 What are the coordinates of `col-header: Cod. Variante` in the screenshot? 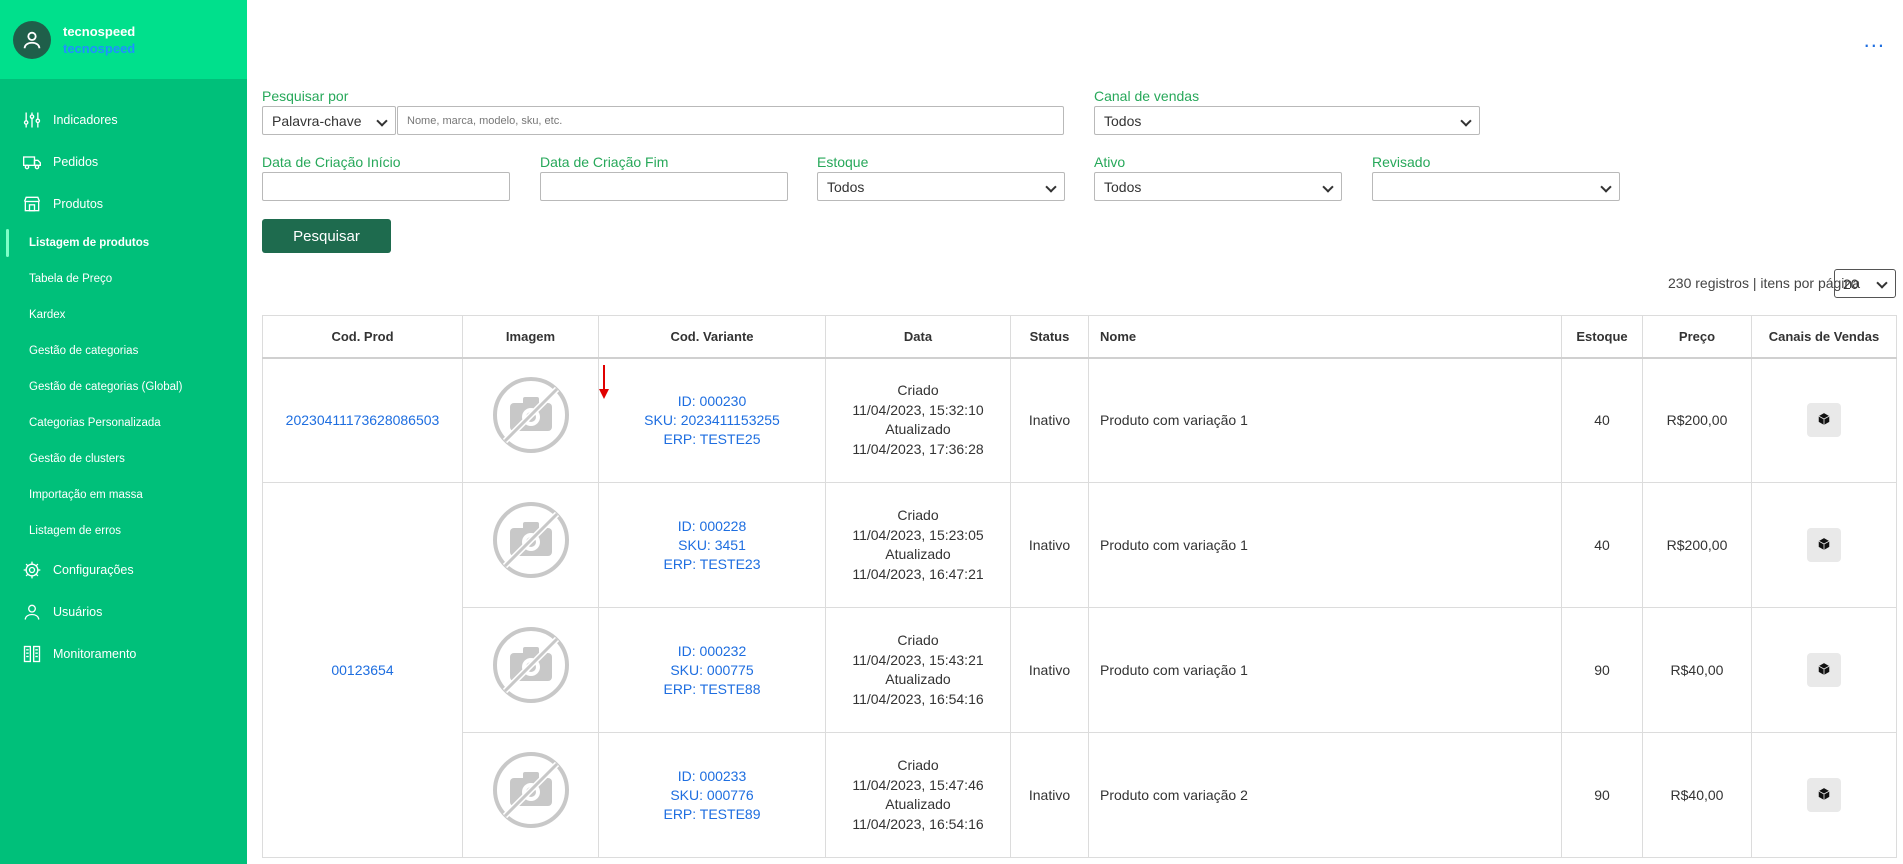 It's located at (712, 337).